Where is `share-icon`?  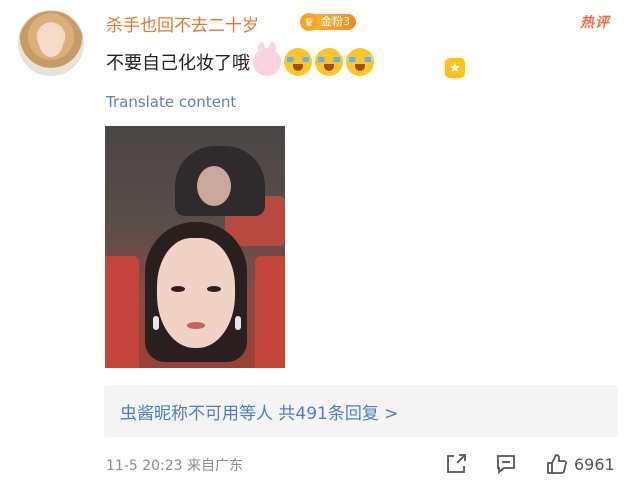
share-icon is located at coordinates (456, 464).